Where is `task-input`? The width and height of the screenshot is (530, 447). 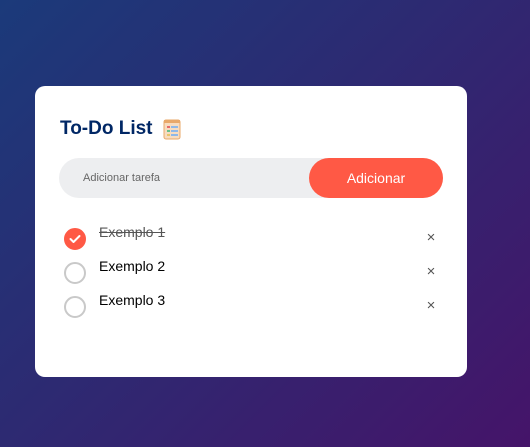 task-input is located at coordinates (184, 178).